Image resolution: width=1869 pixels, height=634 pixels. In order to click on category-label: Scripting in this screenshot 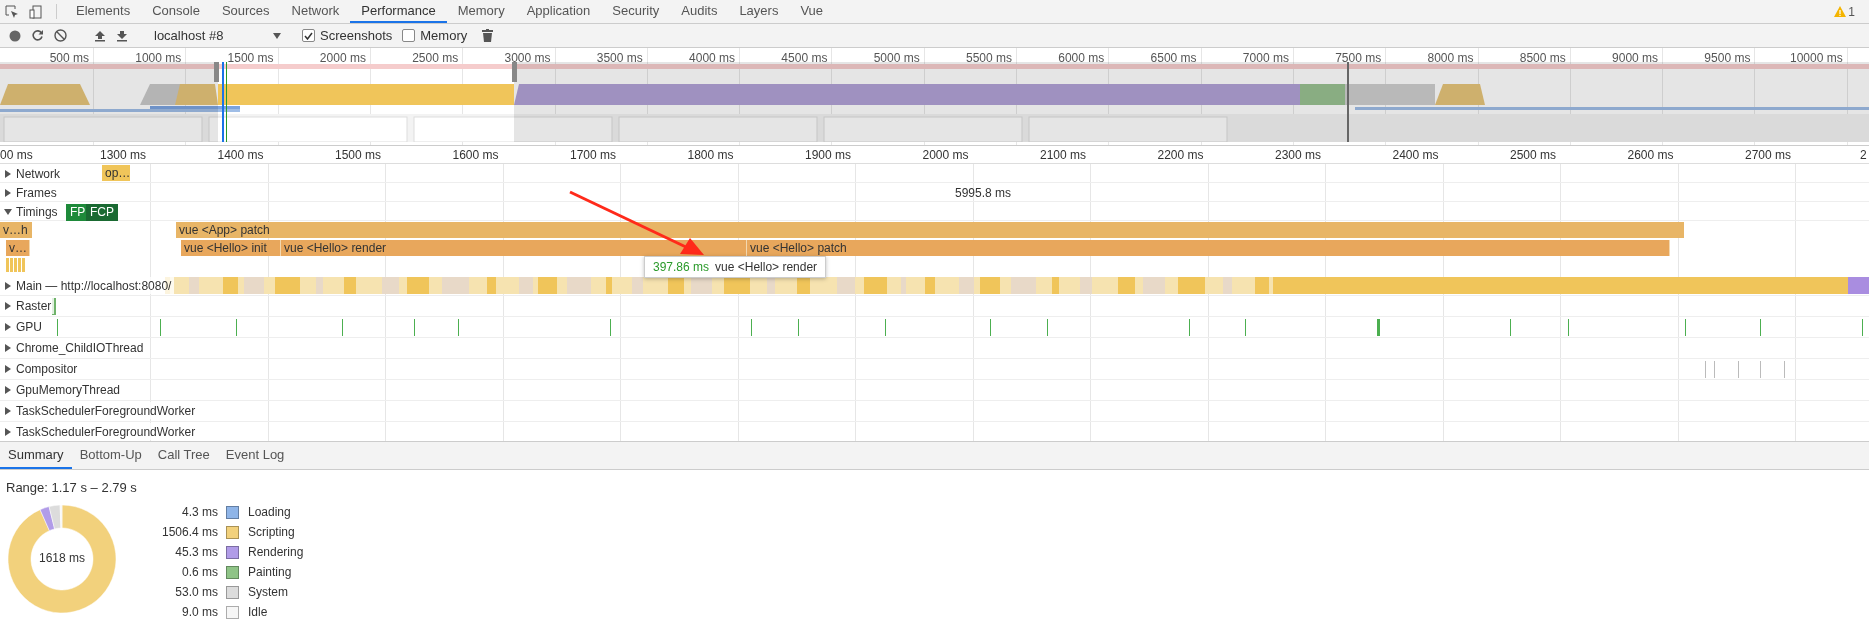, I will do `click(272, 532)`.